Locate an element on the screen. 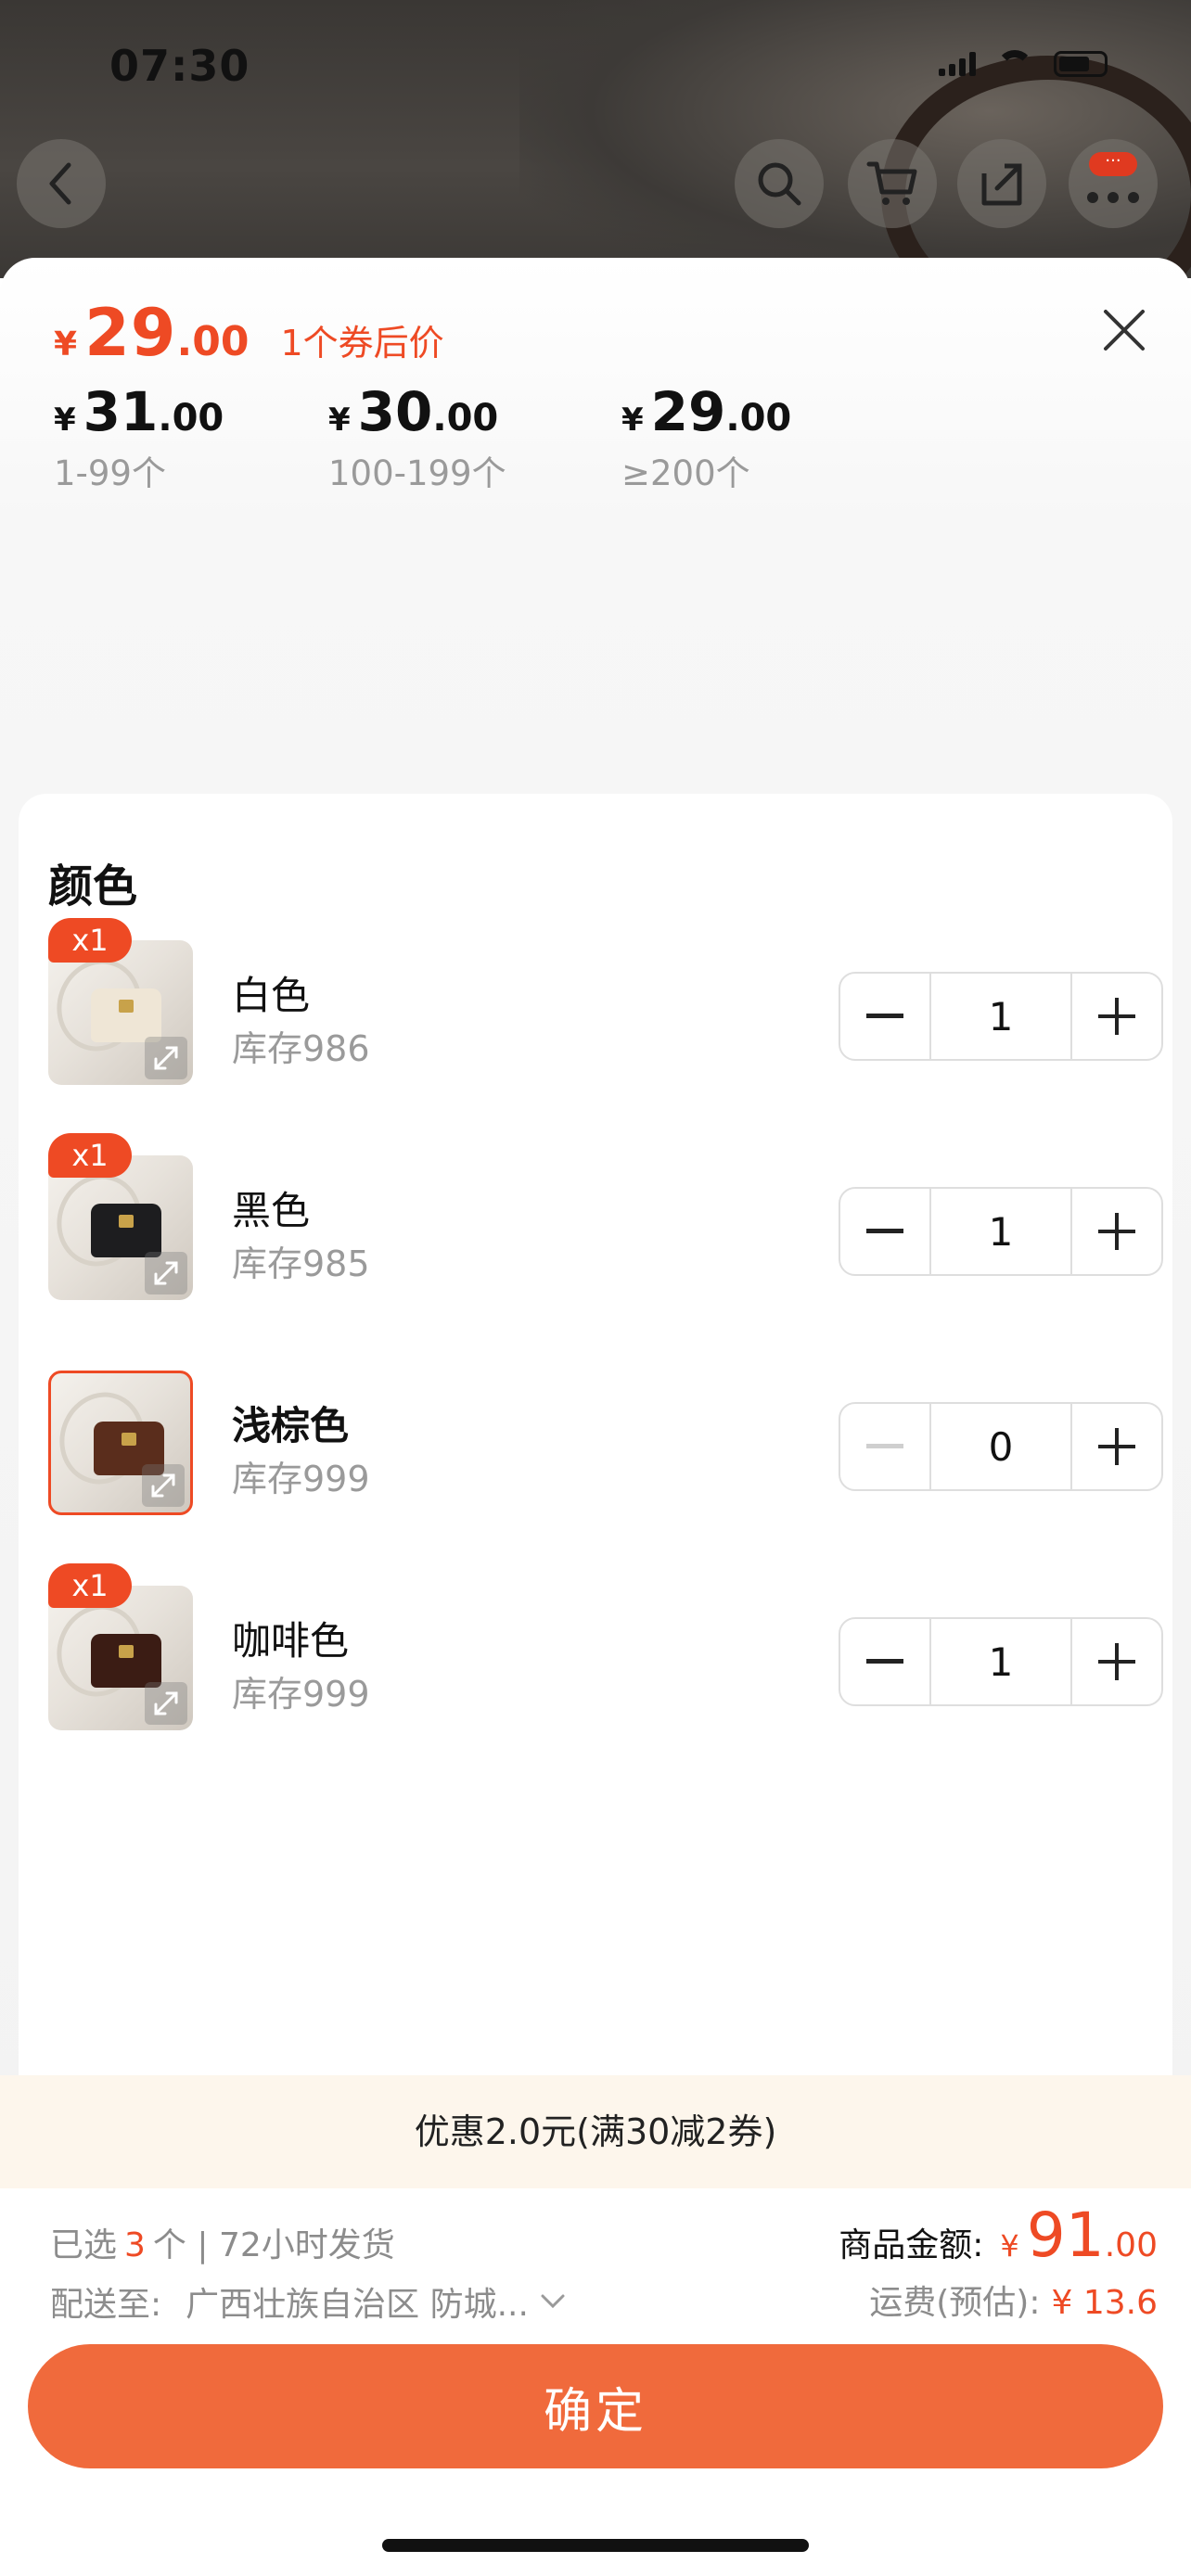 The height and width of the screenshot is (2576, 1191). goods-amount: 商品金额: ¥ 91 .00 is located at coordinates (999, 2235).